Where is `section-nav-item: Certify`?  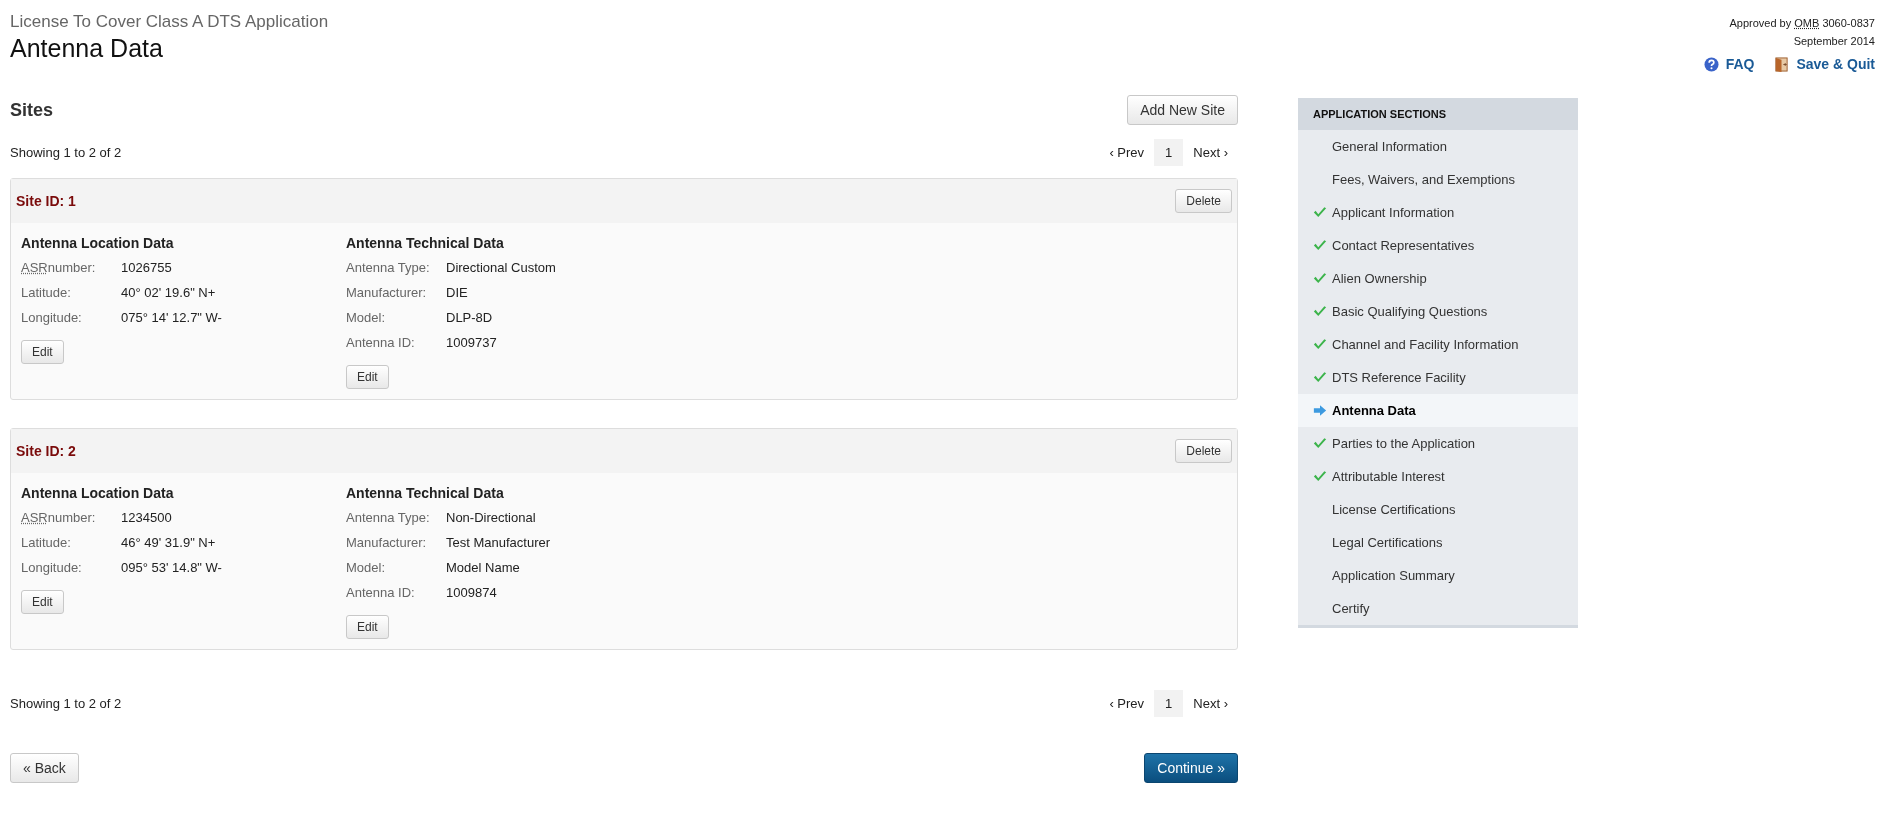
section-nav-item: Certify is located at coordinates (1438, 608).